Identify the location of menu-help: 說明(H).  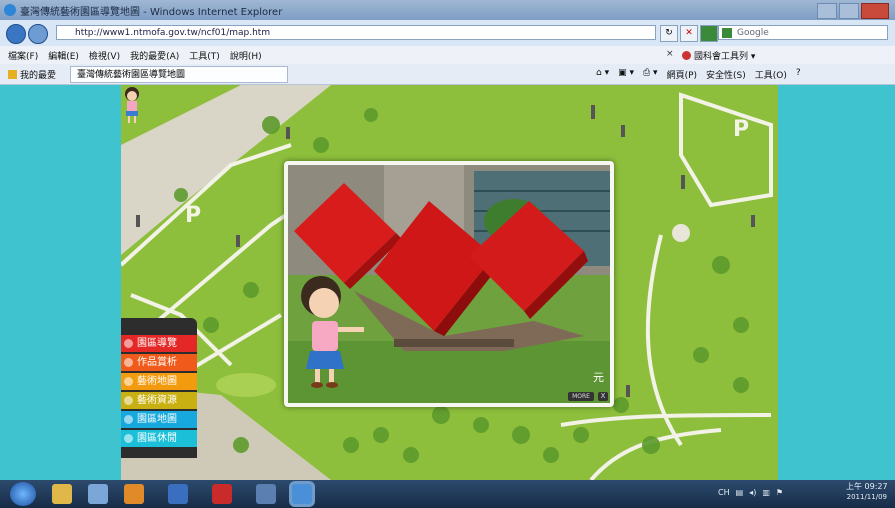
(246, 55).